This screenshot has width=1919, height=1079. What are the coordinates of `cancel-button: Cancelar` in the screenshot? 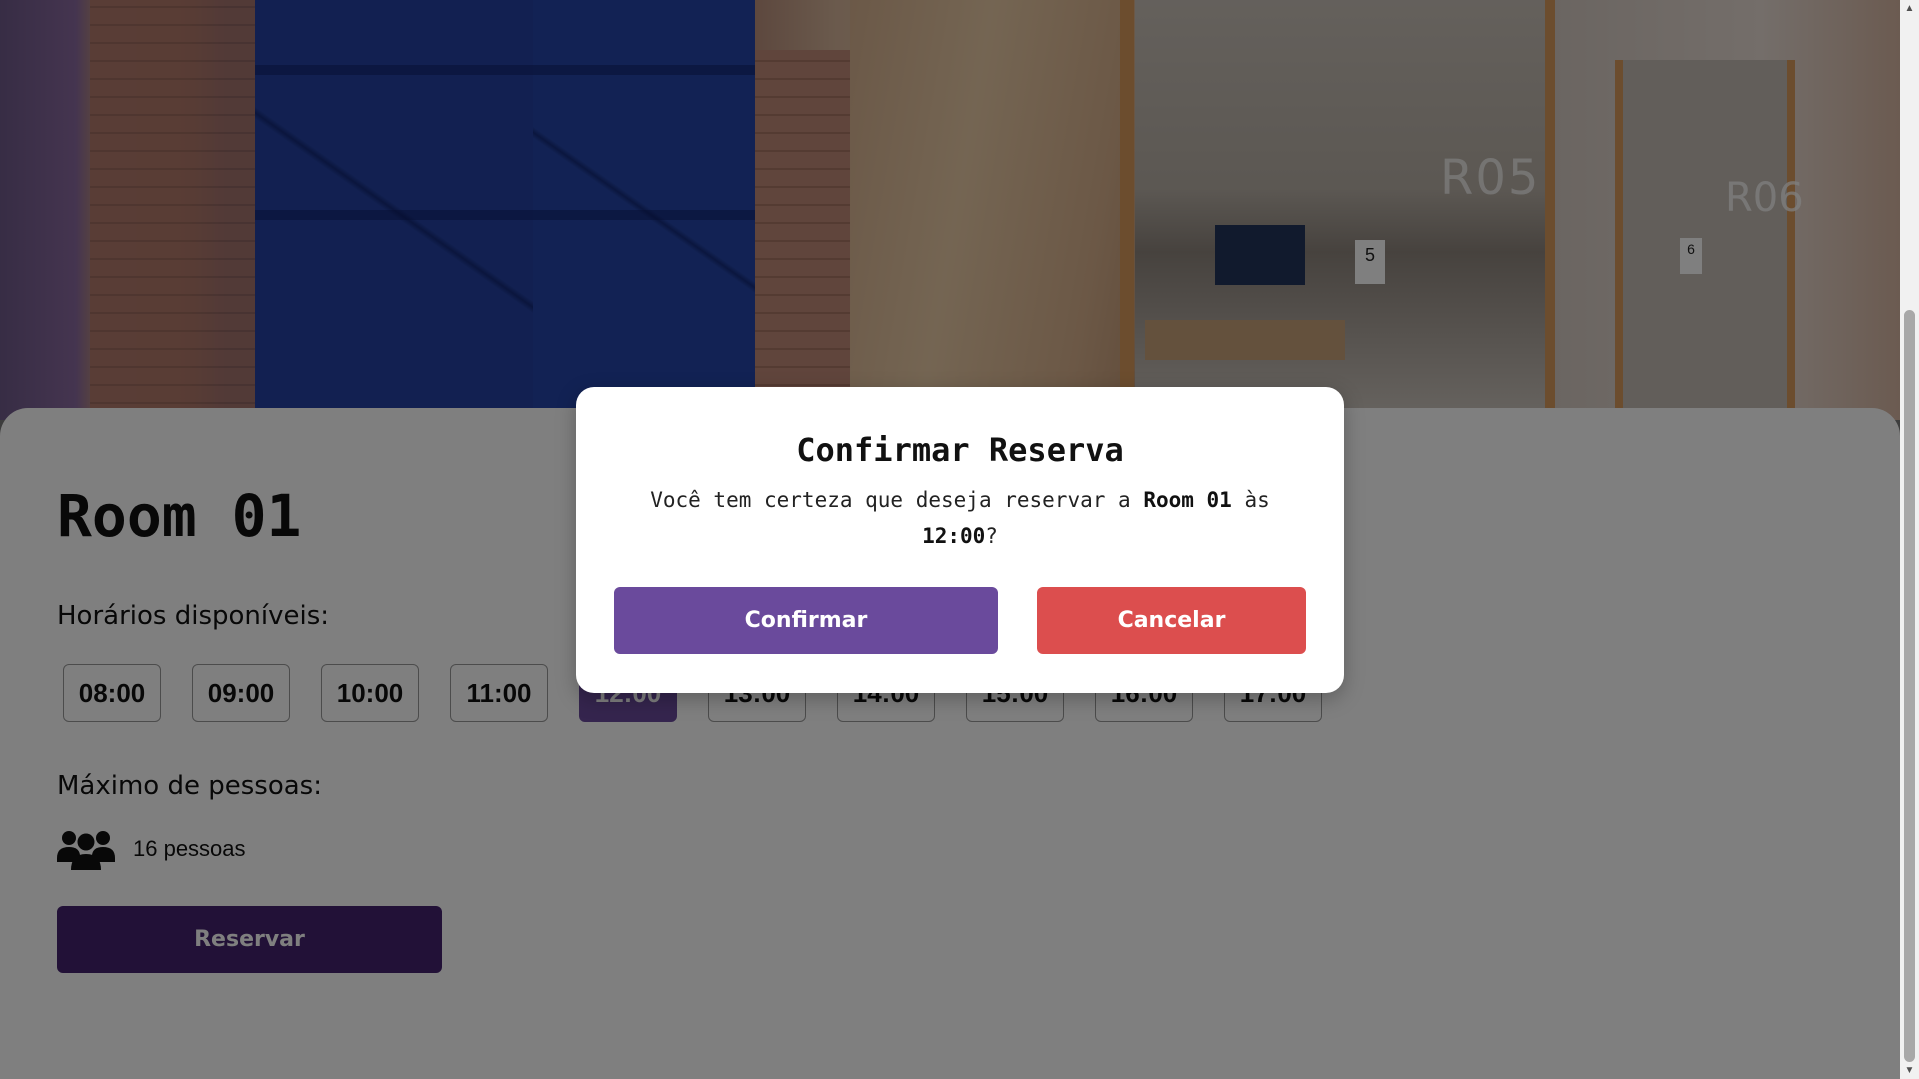 It's located at (1171, 620).